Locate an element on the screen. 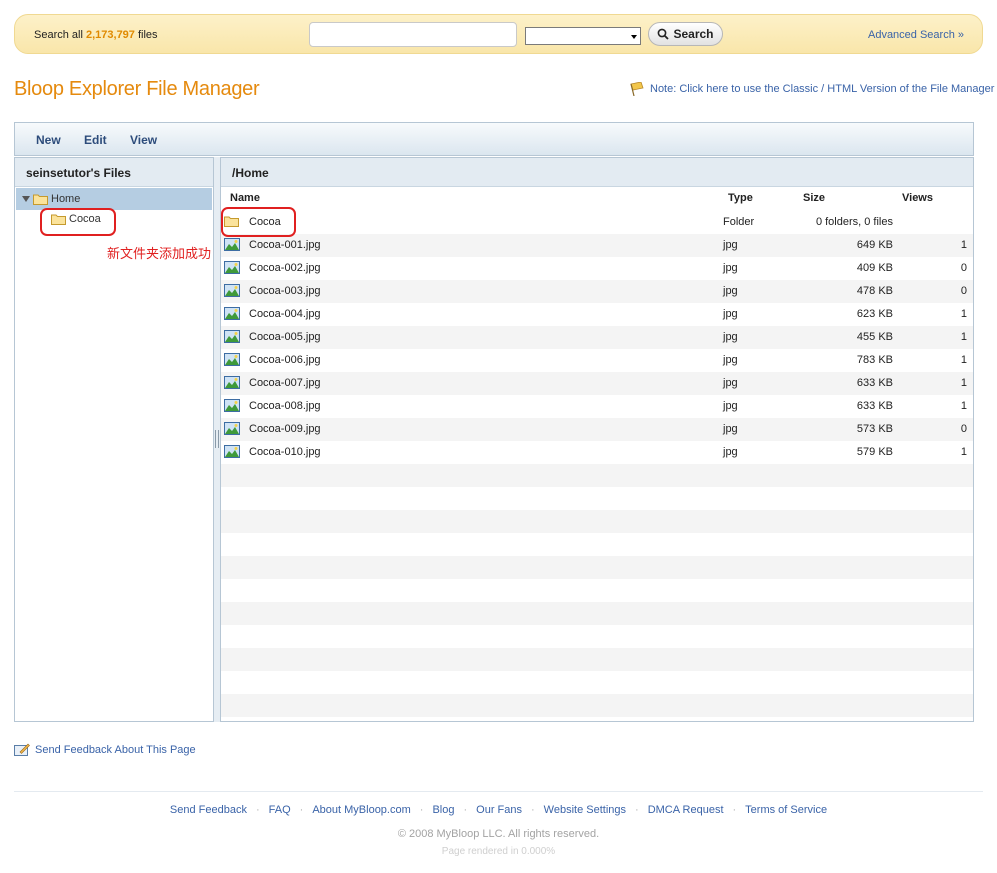  column-type: Type is located at coordinates (740, 198).